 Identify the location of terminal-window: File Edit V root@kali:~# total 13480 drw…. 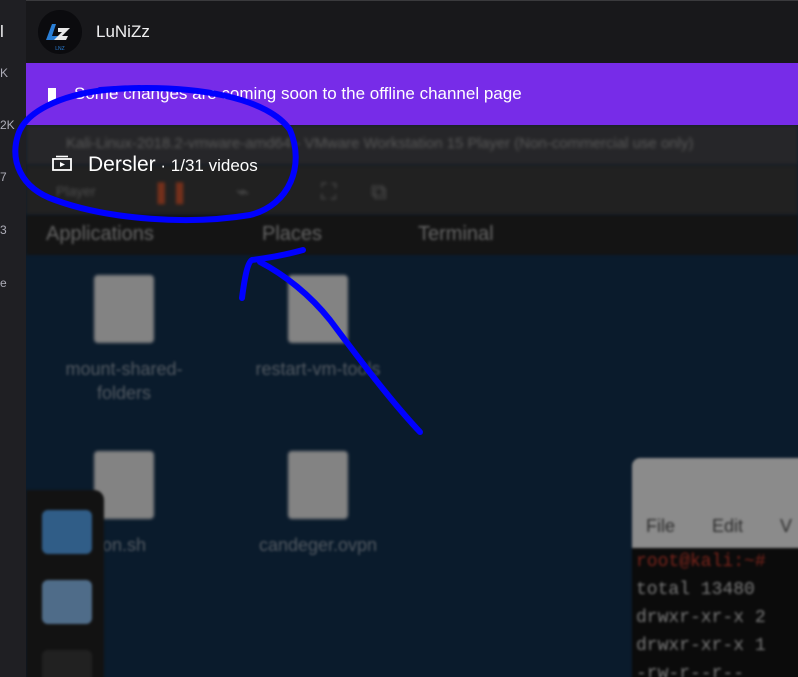
(715, 567).